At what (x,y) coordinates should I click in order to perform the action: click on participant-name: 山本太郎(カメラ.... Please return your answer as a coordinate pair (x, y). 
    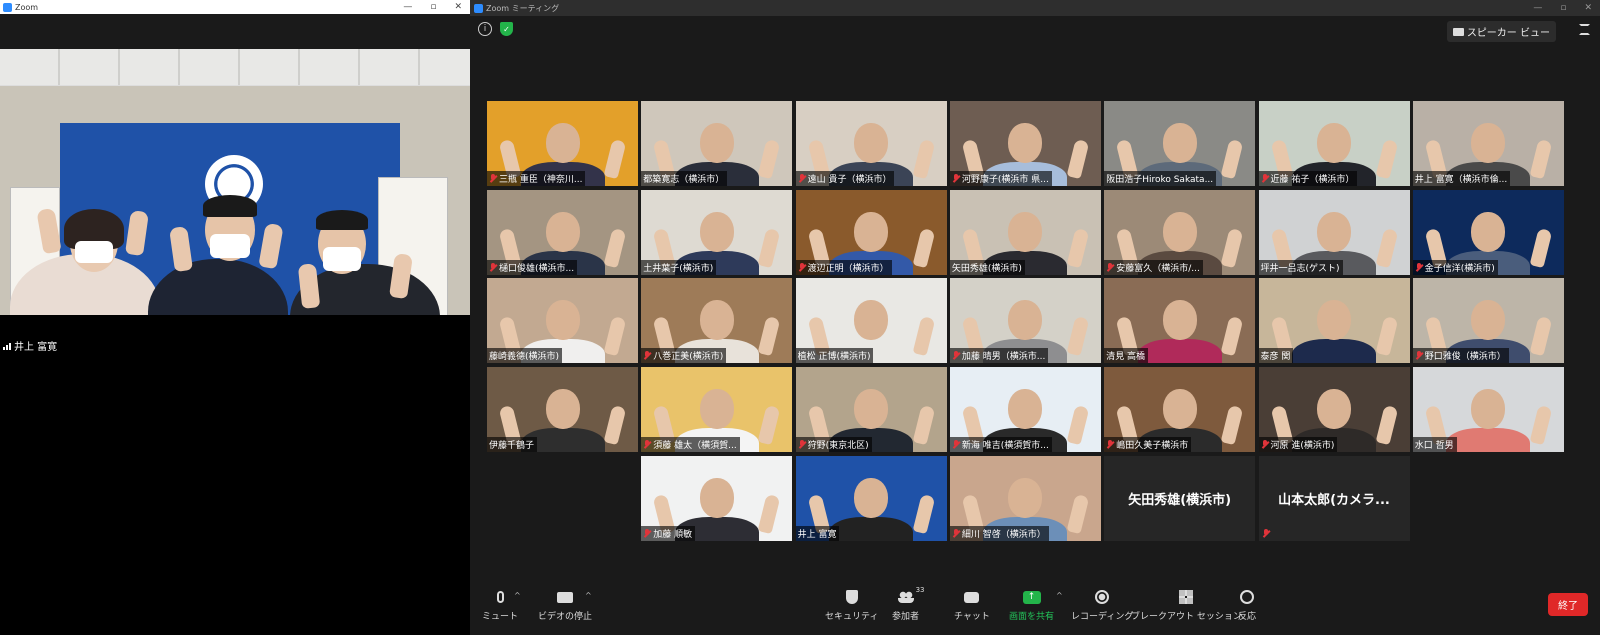
    Looking at the image, I should click on (1334, 500).